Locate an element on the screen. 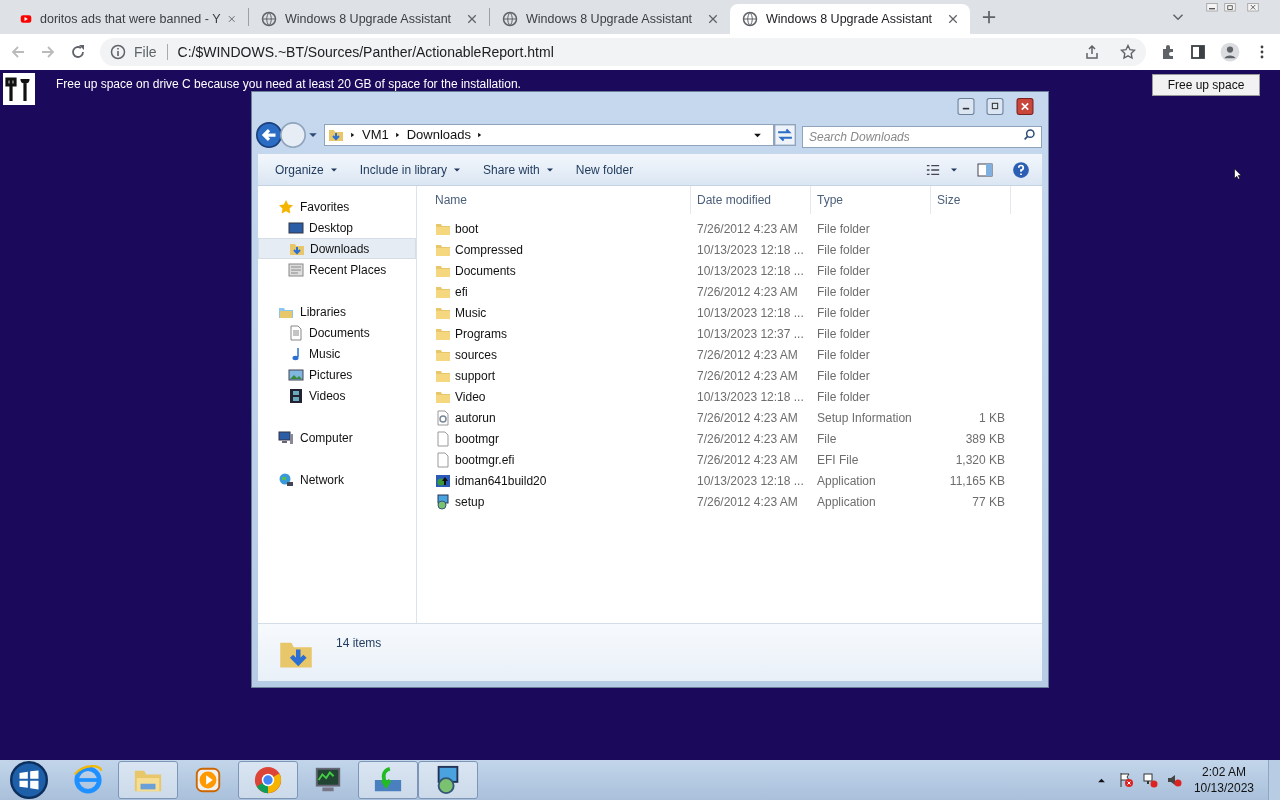  recent-places-icon is located at coordinates (296, 269).